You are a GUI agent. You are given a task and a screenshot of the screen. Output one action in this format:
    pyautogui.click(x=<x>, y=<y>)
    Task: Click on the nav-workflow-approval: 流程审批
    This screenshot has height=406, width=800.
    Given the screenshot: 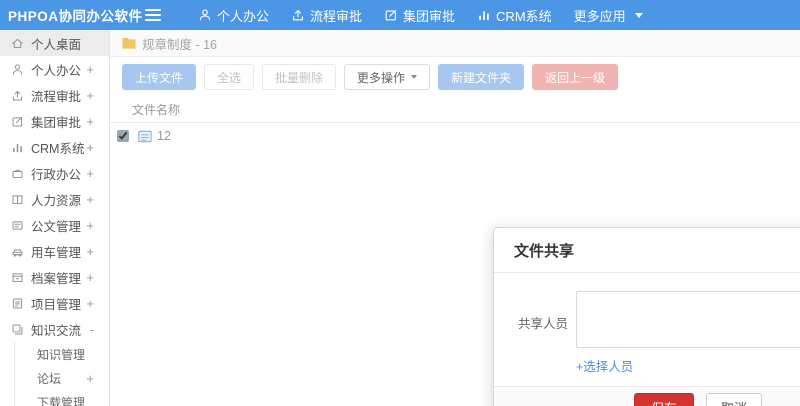 What is the action you would take?
    pyautogui.click(x=326, y=15)
    